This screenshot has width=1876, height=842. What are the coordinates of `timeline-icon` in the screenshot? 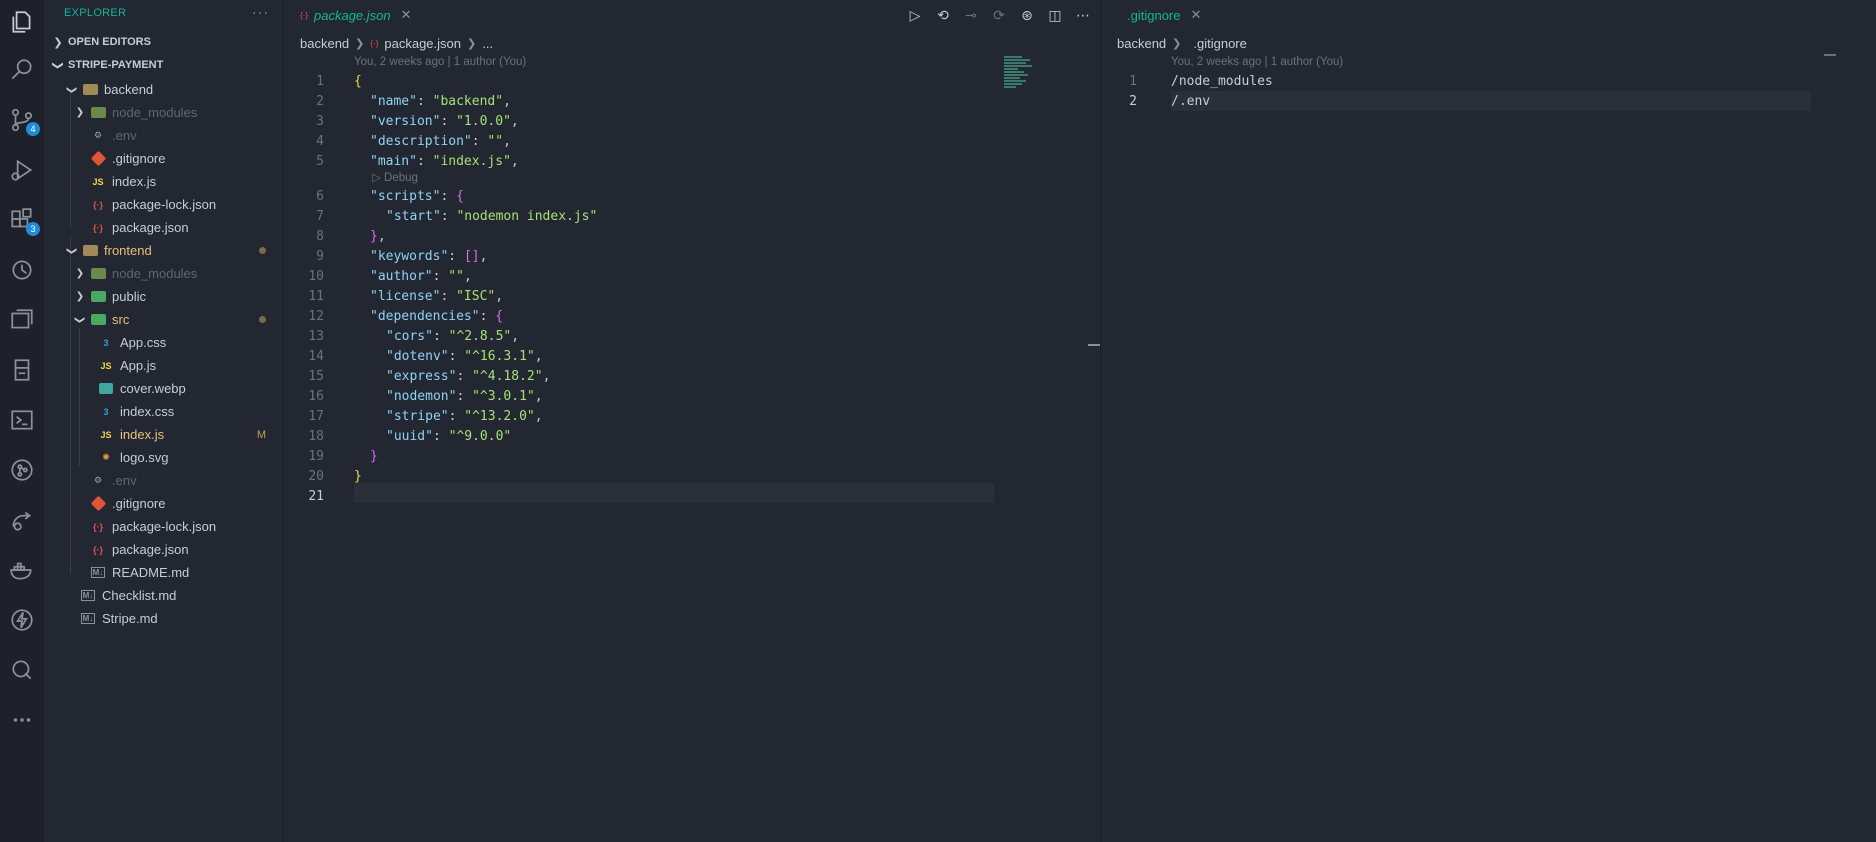 It's located at (22, 270).